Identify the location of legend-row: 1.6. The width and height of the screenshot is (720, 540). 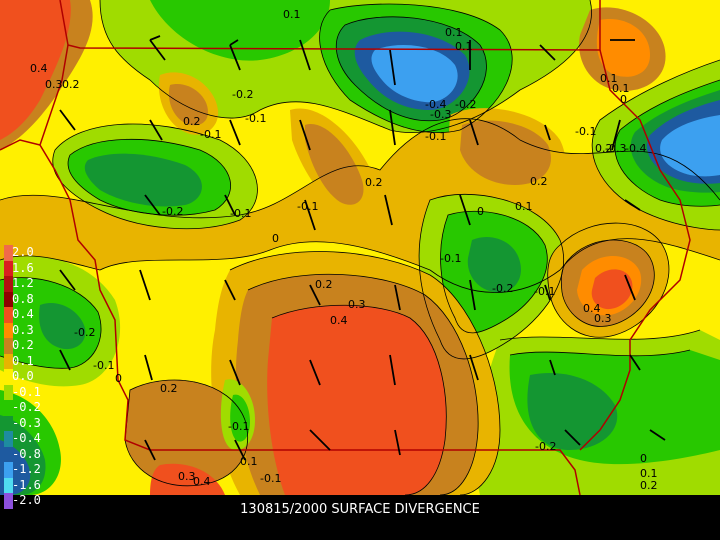
(32, 268).